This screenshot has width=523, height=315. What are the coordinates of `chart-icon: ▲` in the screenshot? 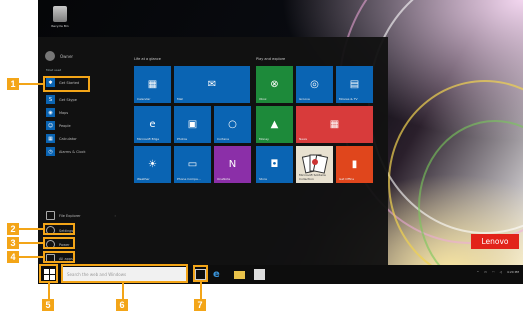 It's located at (274, 124).